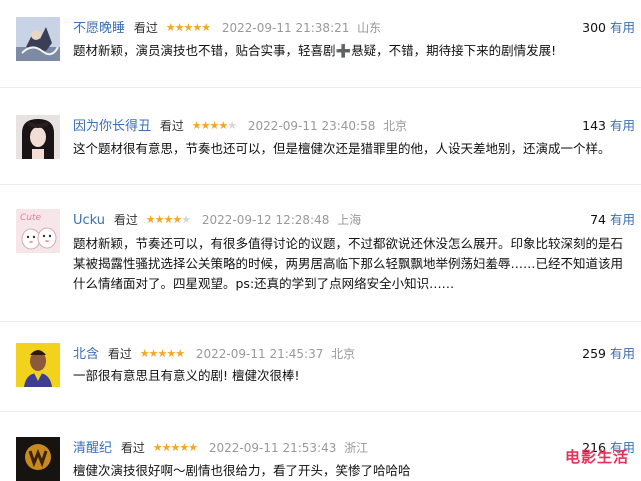 The height and width of the screenshot is (481, 641). What do you see at coordinates (608, 354) in the screenshot?
I see `vote-area: 259 有用` at bounding box center [608, 354].